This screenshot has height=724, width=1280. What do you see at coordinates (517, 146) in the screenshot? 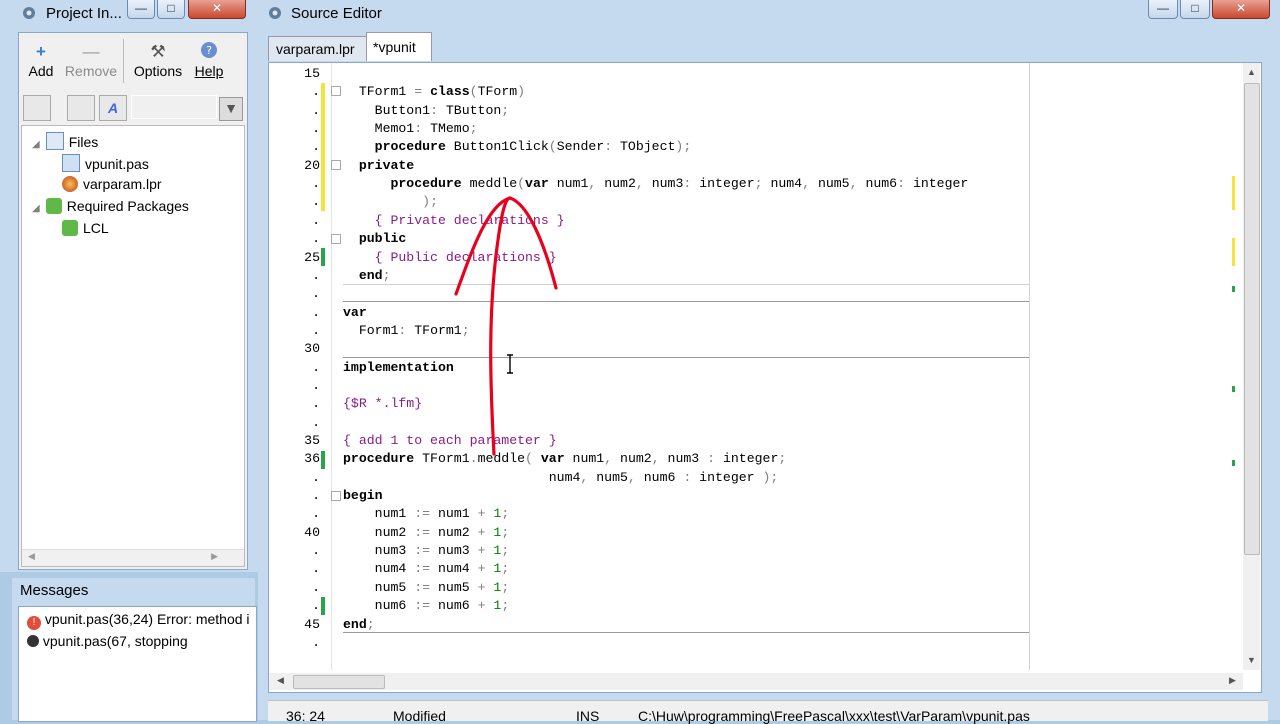
I see `code-line: procedure Button1Click(Sender: TObject);` at bounding box center [517, 146].